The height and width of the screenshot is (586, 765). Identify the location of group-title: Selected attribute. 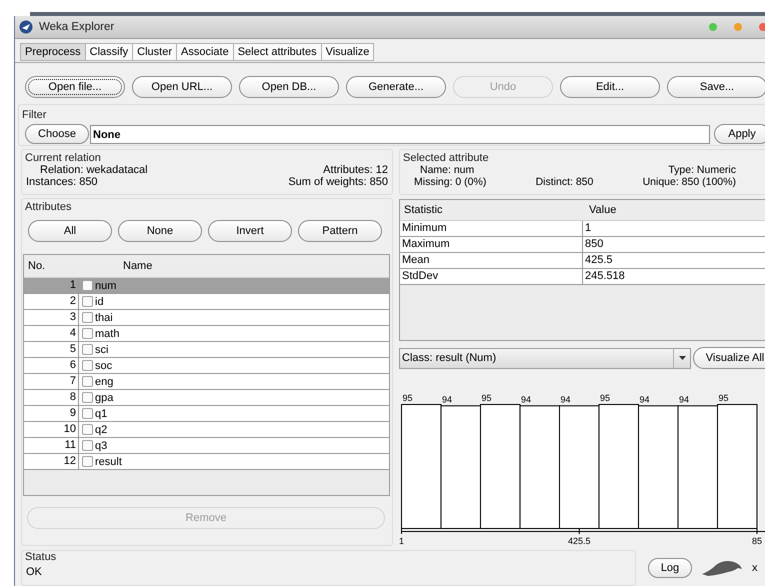
(446, 158).